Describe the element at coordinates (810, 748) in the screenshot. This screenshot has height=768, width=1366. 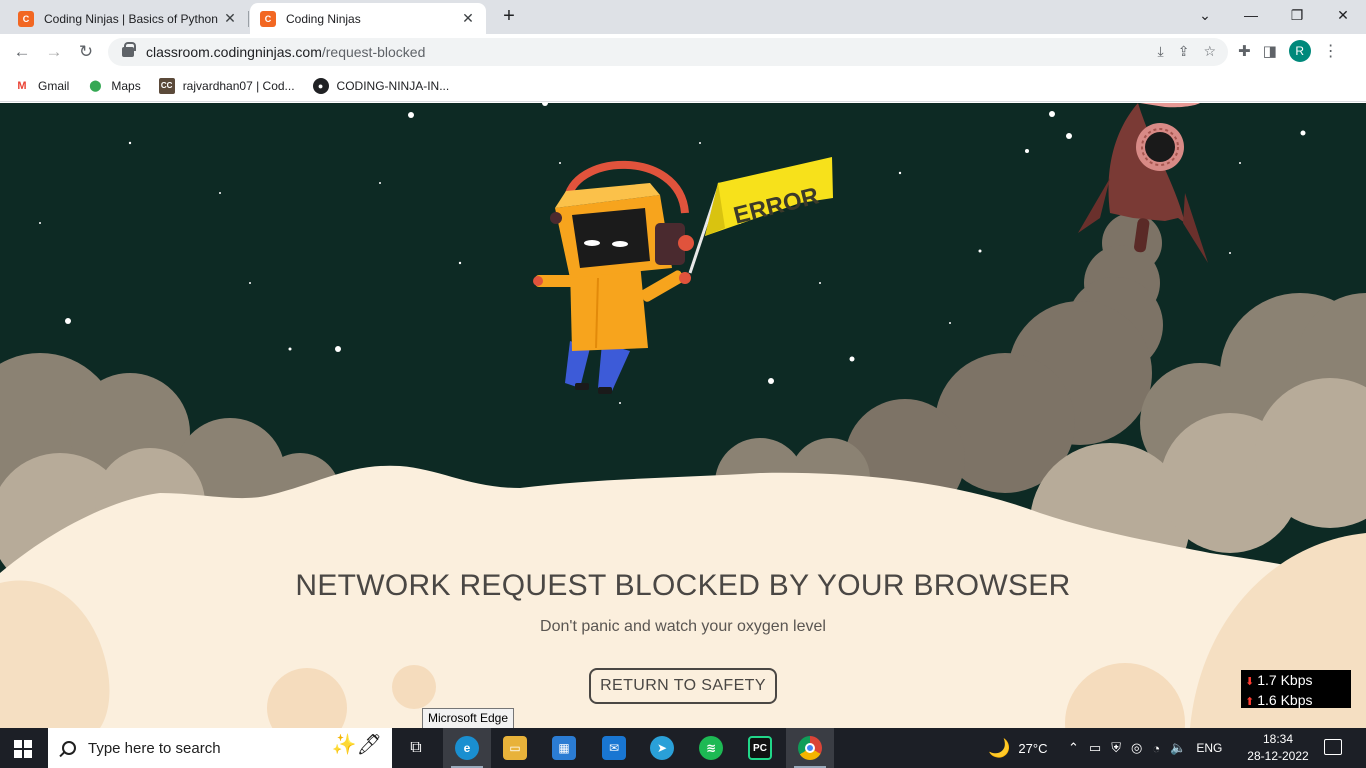
I see `taskbar-chrome-icon` at that location.